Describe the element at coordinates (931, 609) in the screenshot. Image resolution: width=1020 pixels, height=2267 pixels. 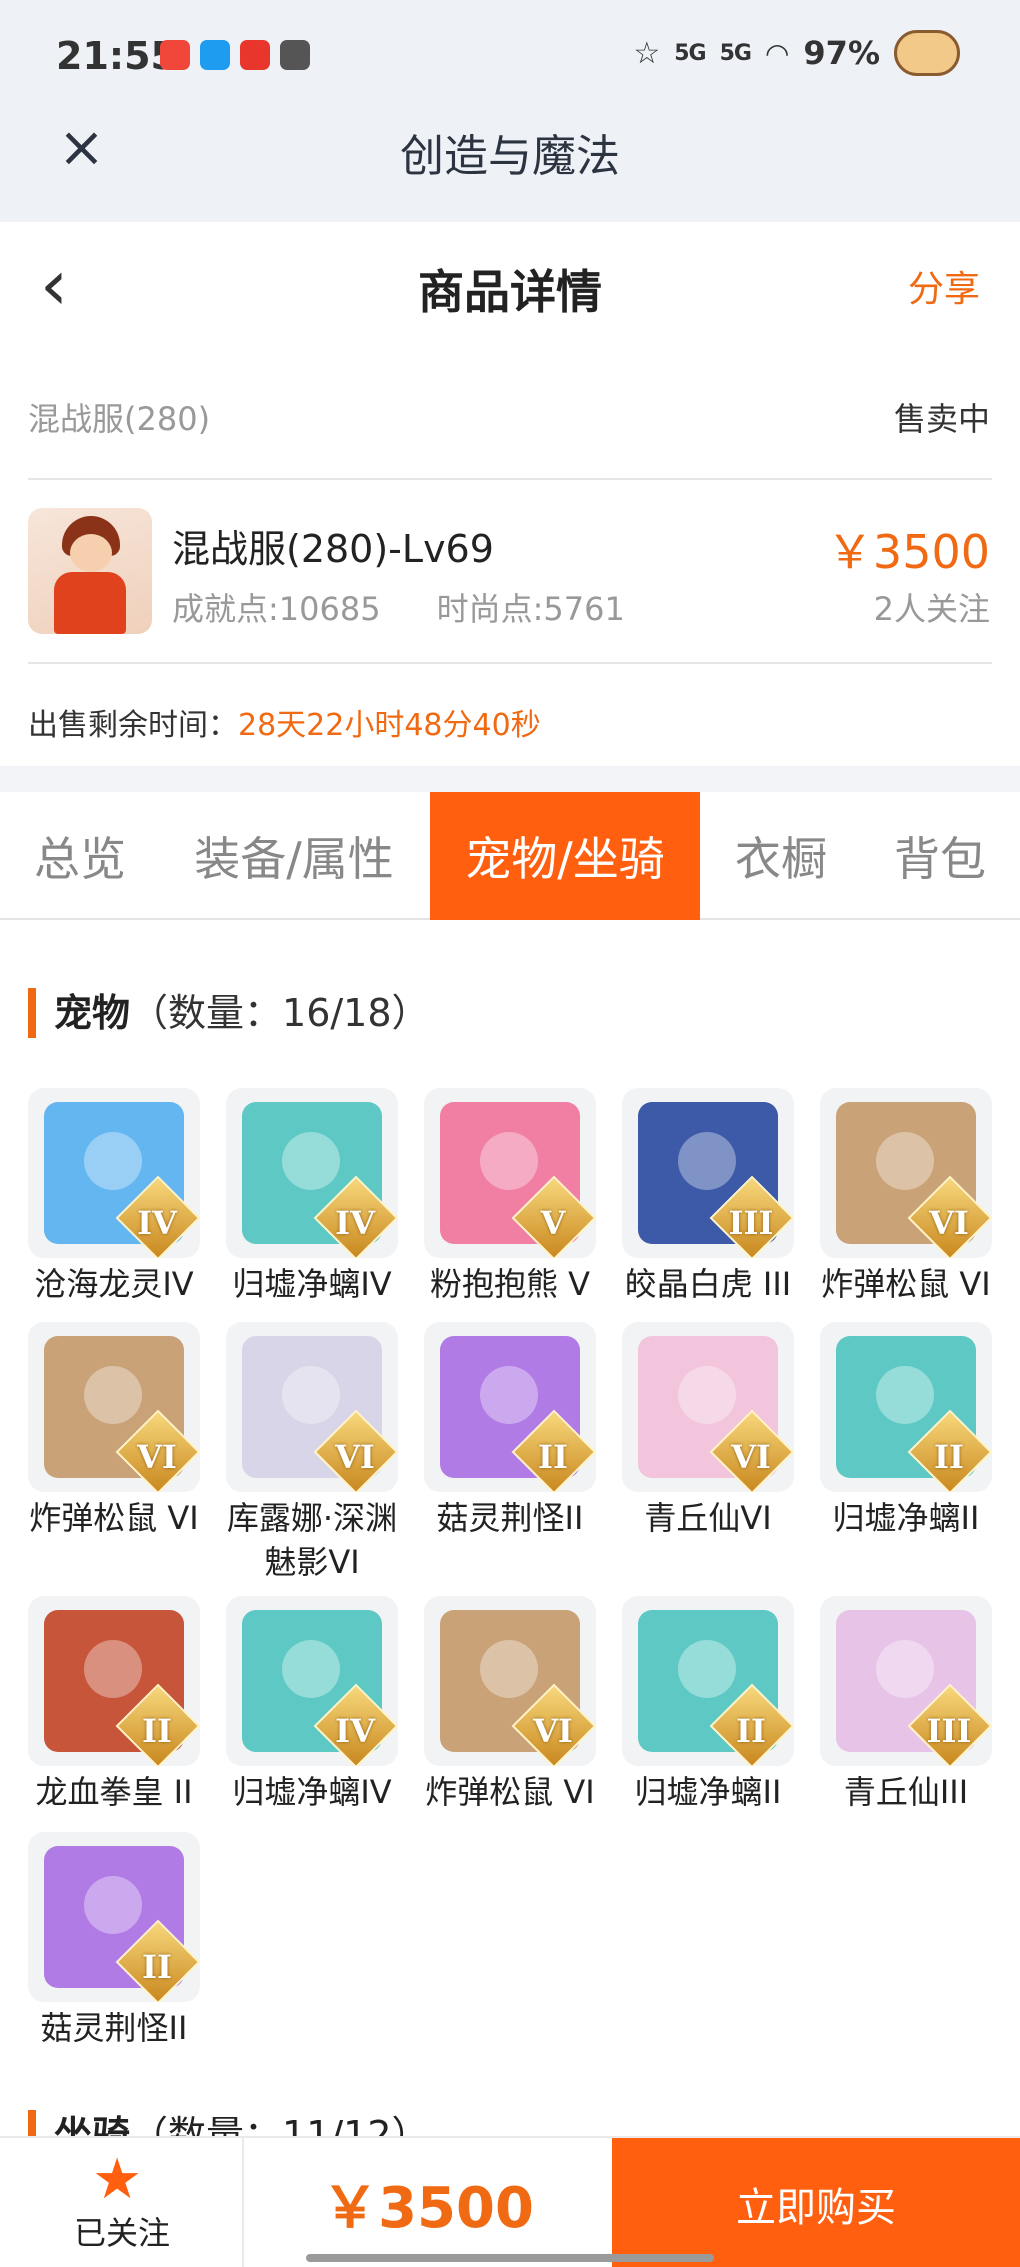
I see `follower-count: 2人关注` at that location.